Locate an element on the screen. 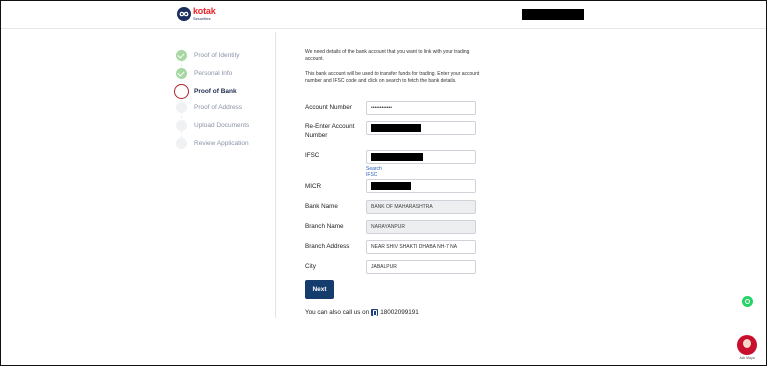 The width and height of the screenshot is (767, 366). step-personal-info: Personal Info is located at coordinates (227, 73).